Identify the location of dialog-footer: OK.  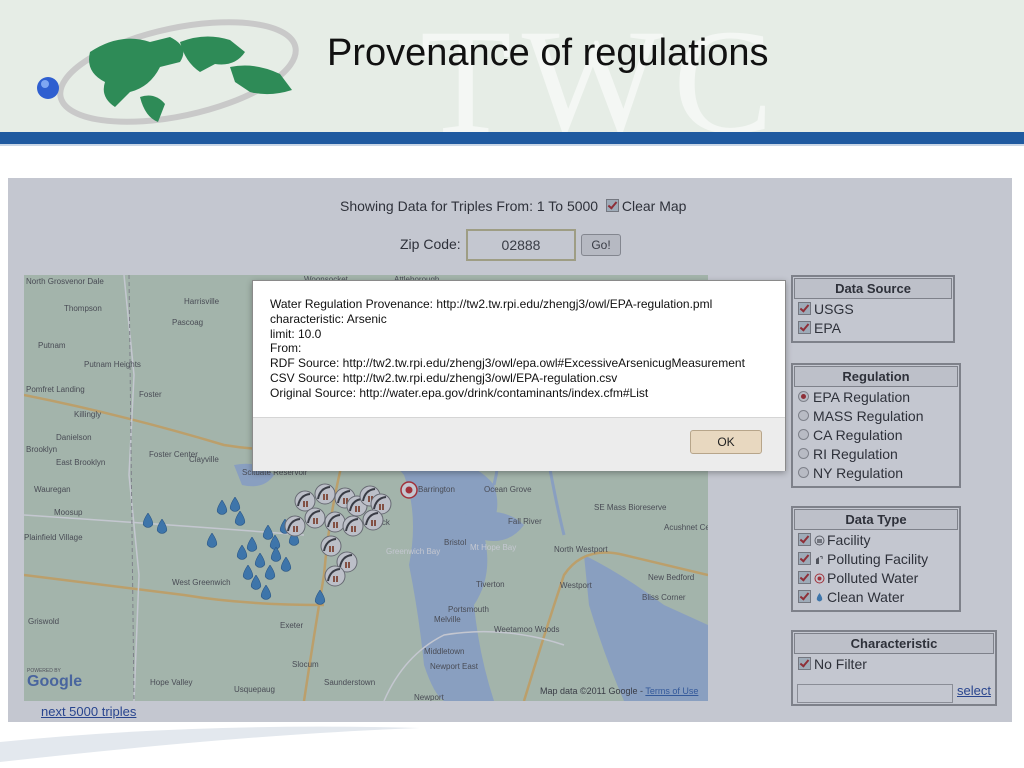
(519, 444).